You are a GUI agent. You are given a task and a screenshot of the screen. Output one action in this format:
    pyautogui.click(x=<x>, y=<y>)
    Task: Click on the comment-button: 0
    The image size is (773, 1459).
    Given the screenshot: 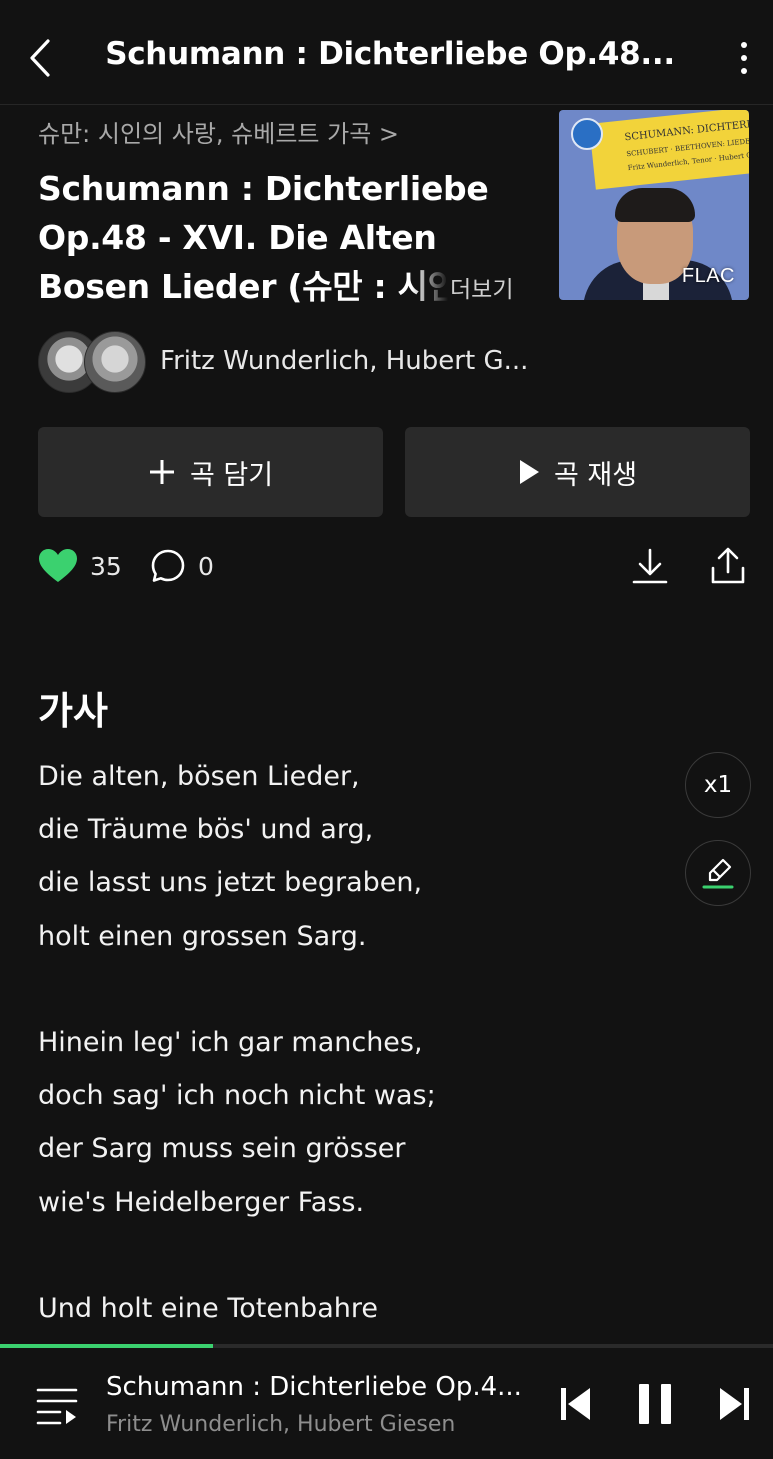 What is the action you would take?
    pyautogui.click(x=182, y=566)
    